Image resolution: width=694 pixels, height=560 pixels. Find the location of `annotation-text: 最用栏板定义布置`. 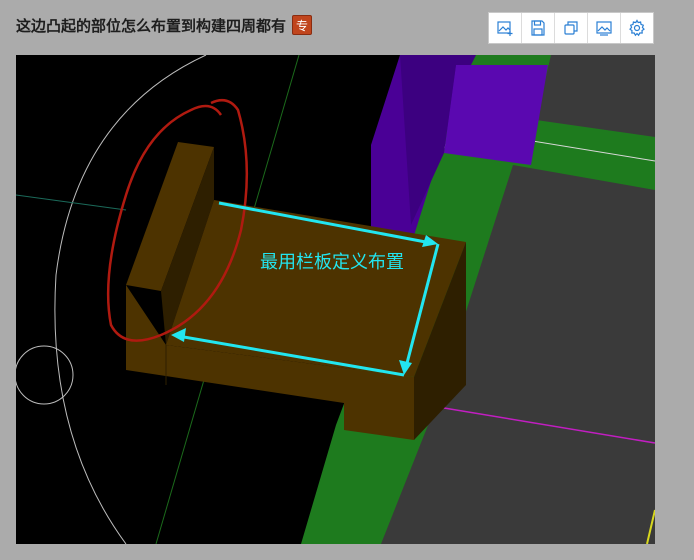

annotation-text: 最用栏板定义布置 is located at coordinates (332, 262).